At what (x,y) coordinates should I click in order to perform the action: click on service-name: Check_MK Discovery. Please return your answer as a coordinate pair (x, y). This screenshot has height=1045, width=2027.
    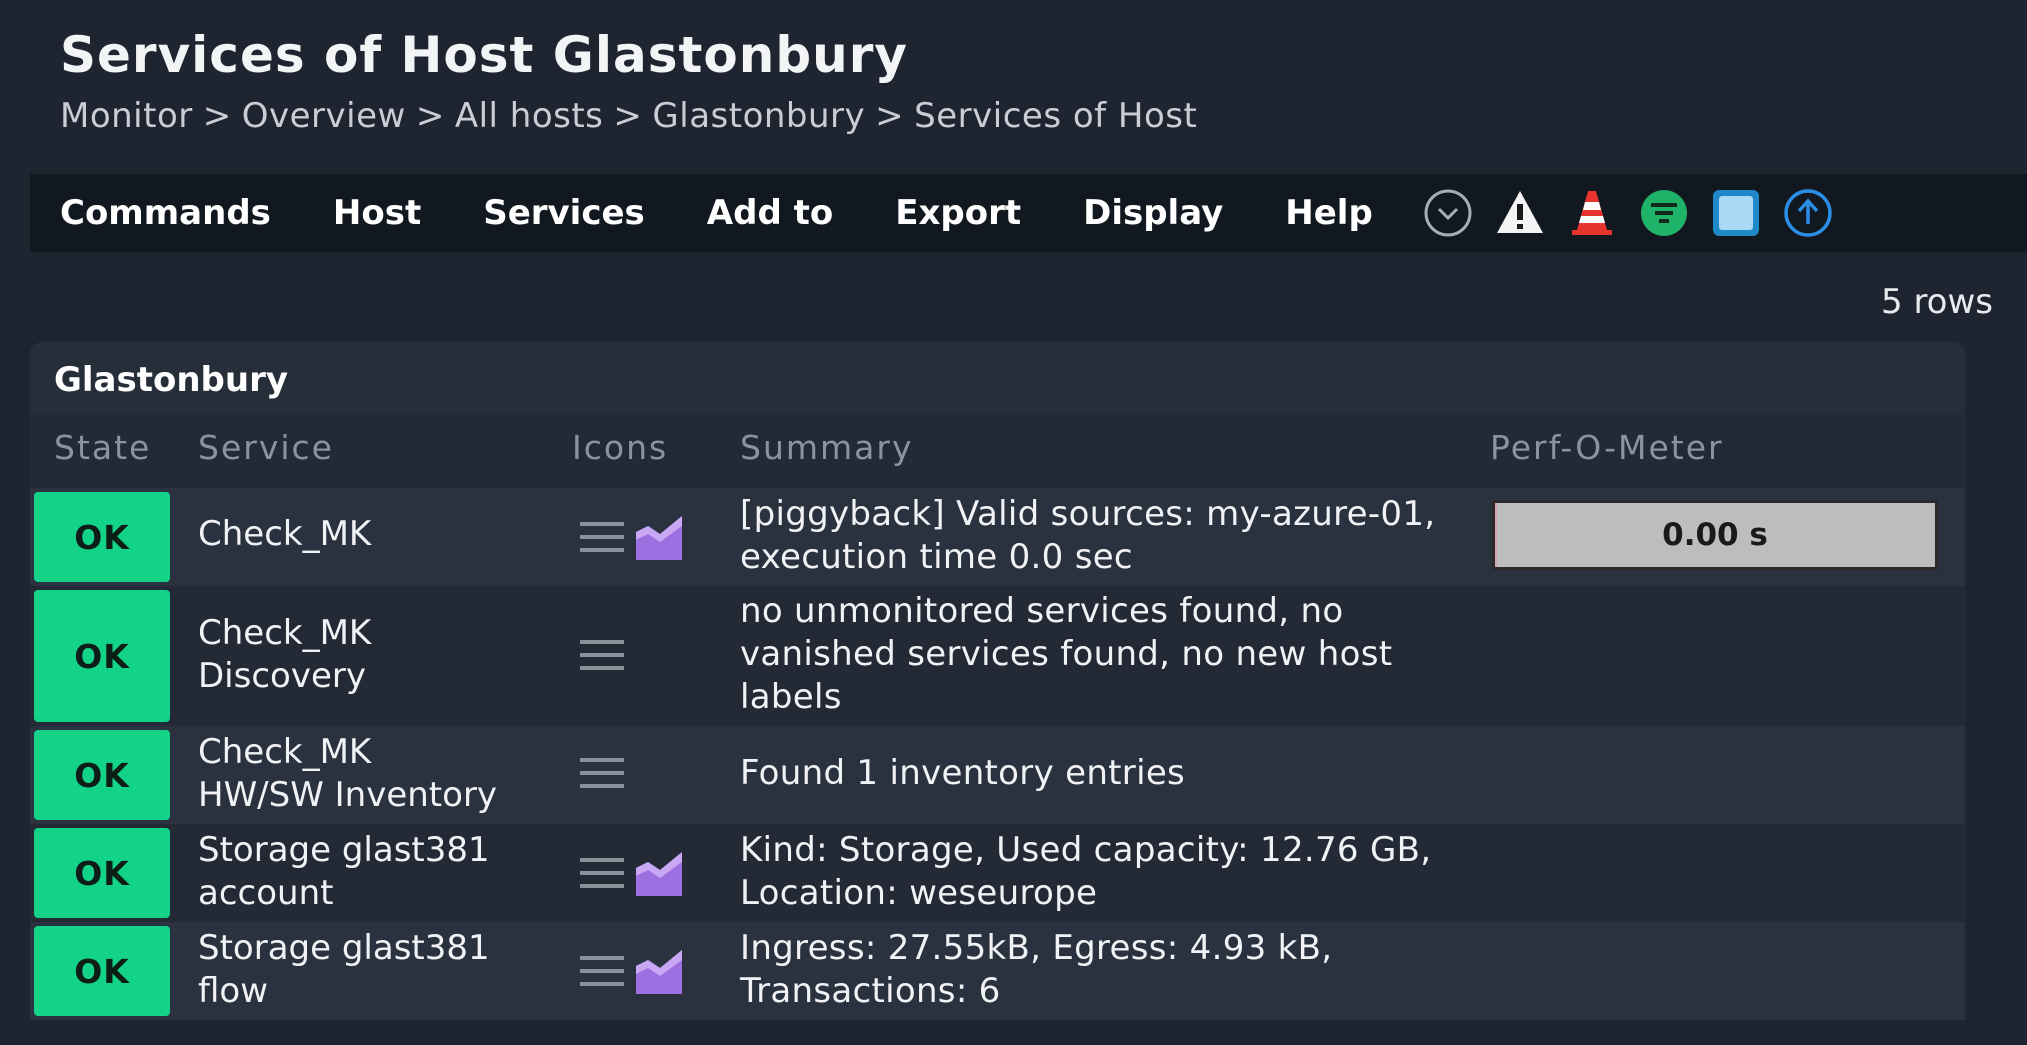
    Looking at the image, I should click on (284, 655).